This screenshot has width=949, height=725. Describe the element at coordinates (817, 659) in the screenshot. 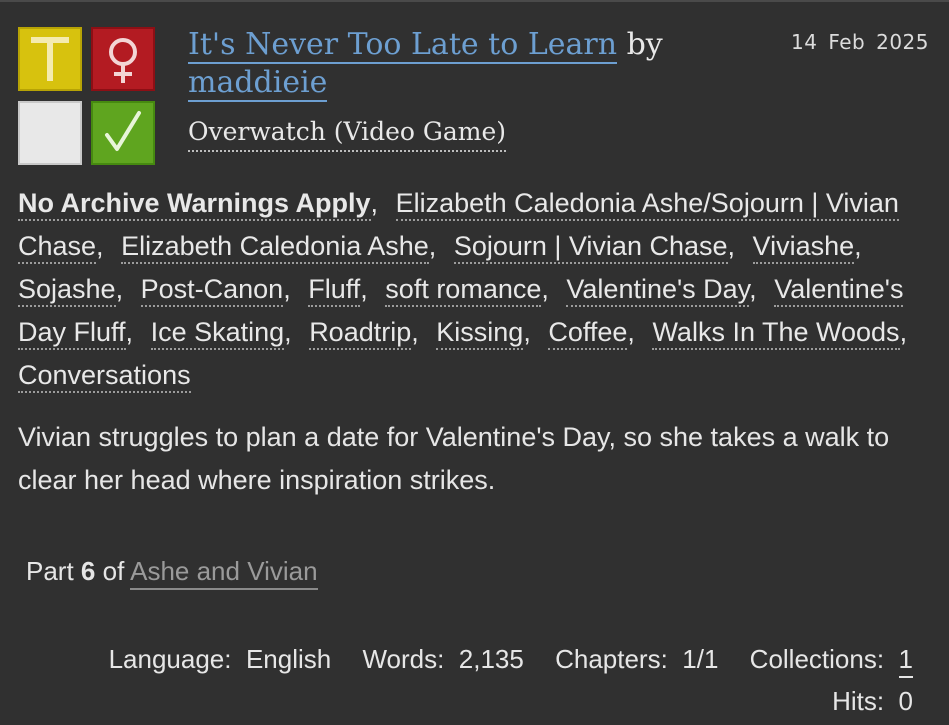

I see `collections-label: Collections:` at that location.